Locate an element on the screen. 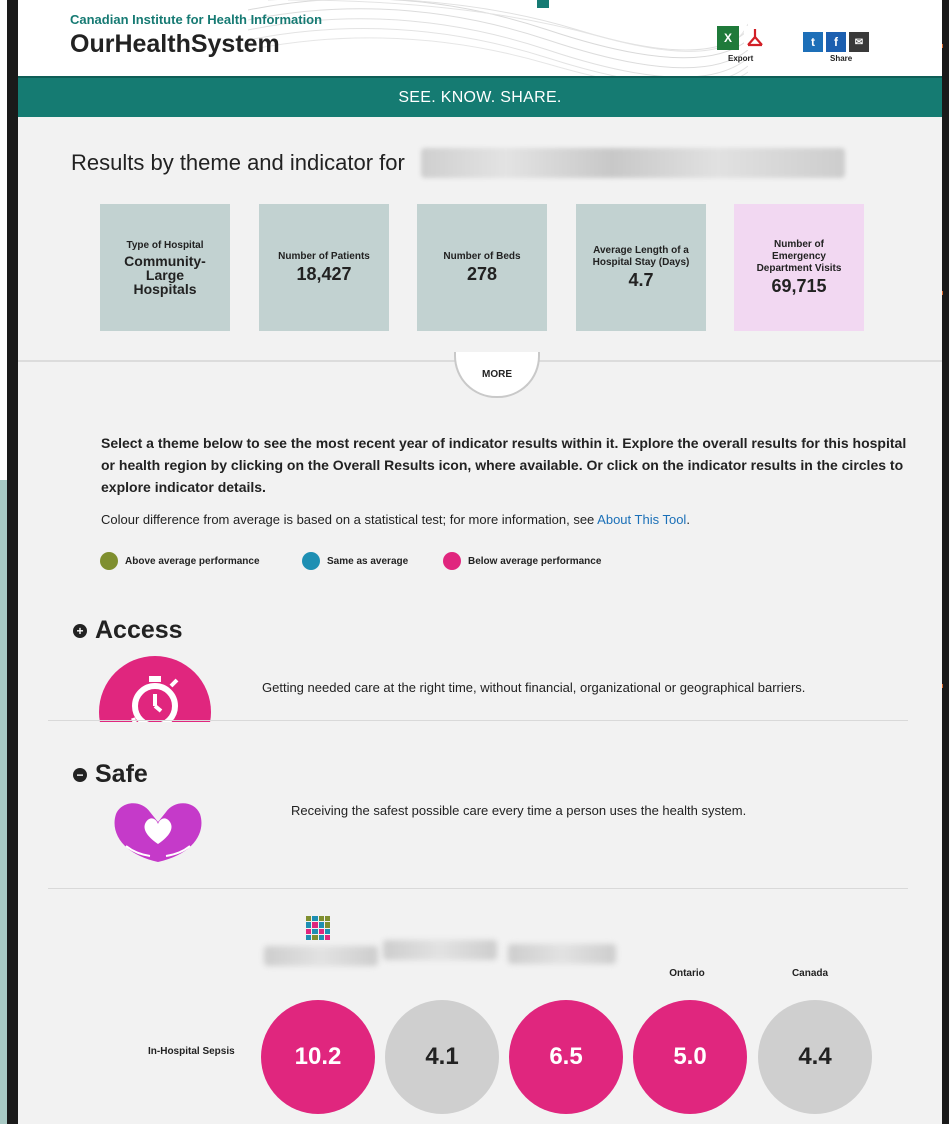 The width and height of the screenshot is (949, 1124). legend-below: Below average performance is located at coordinates (522, 561).